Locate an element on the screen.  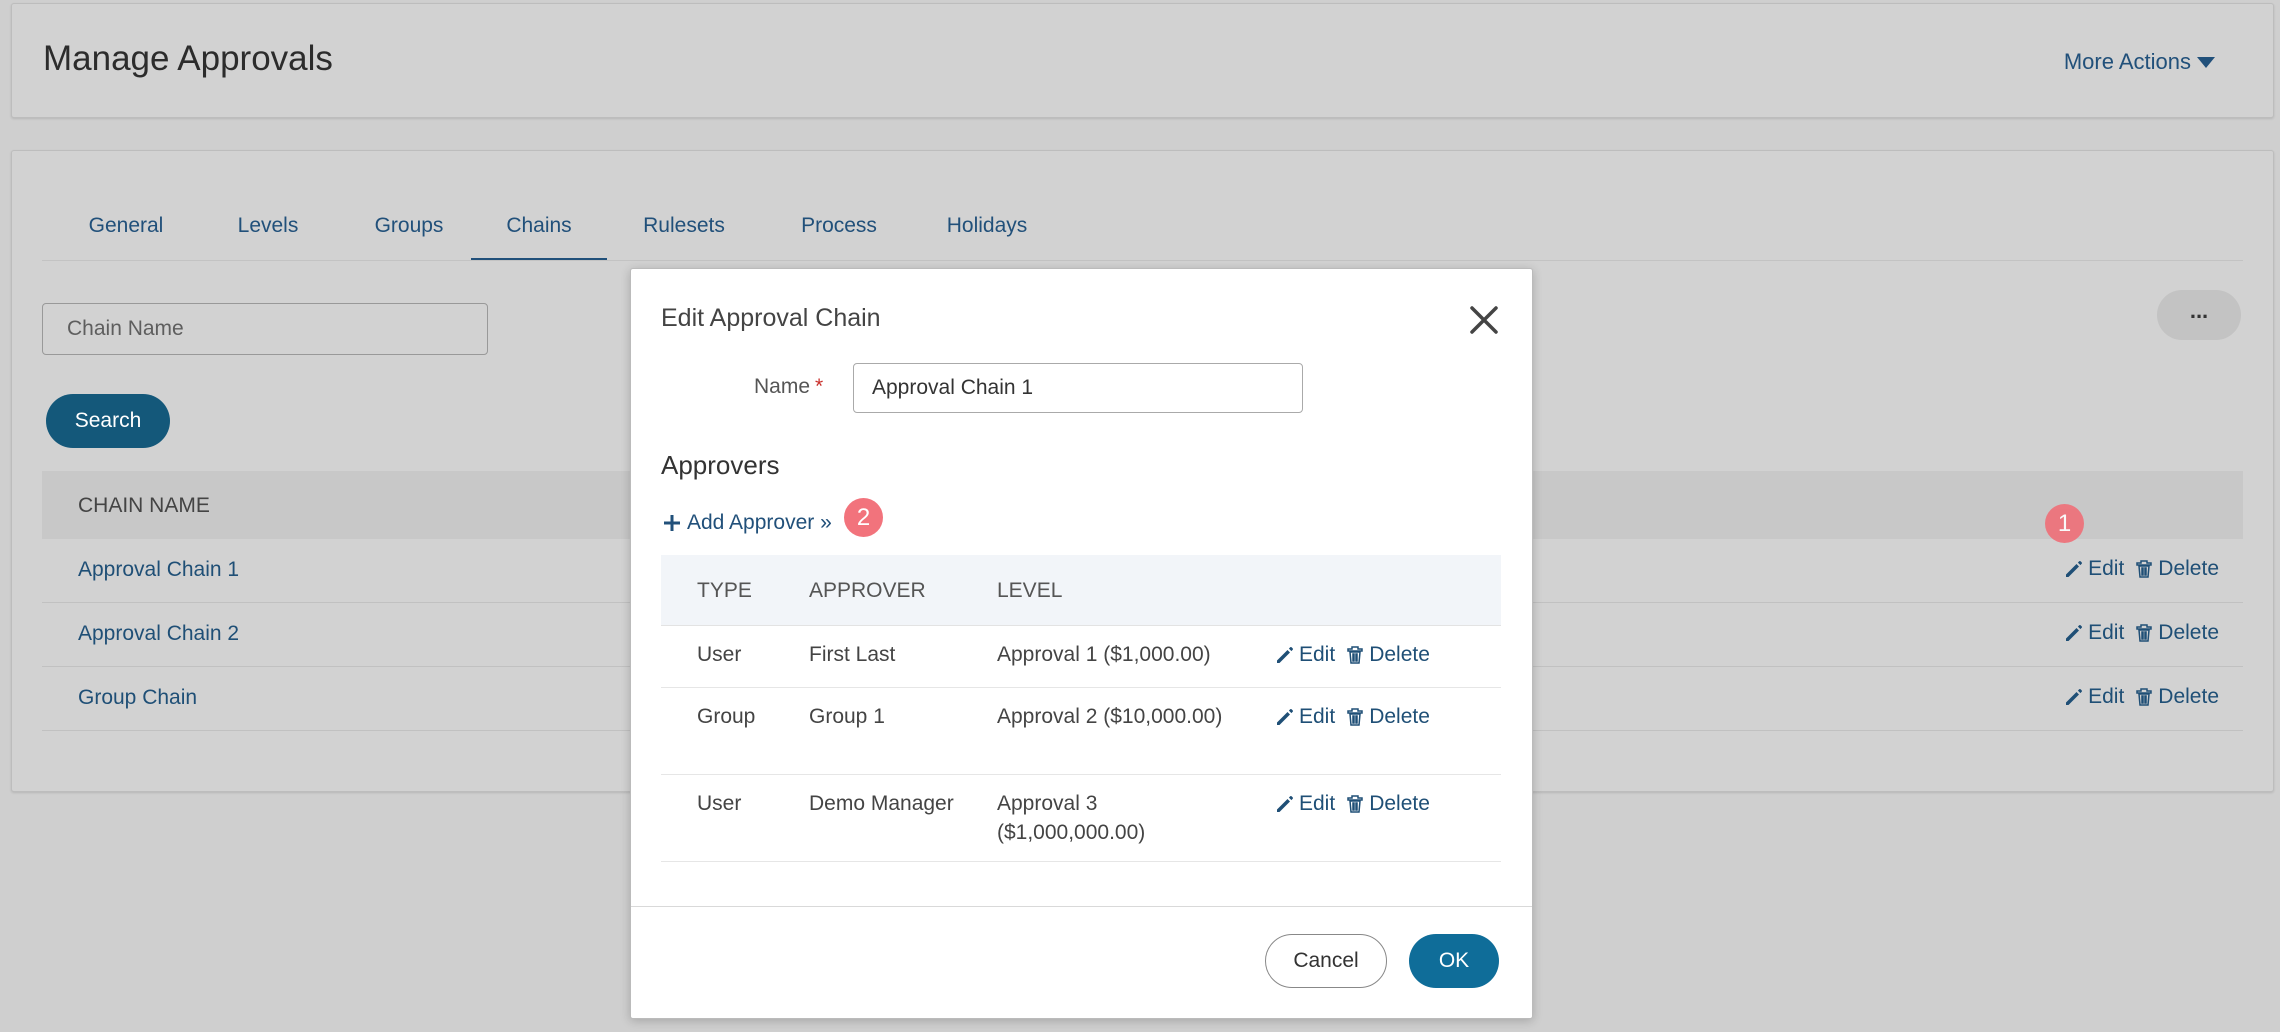
more-actions-button: More Actions is located at coordinates (2139, 62).